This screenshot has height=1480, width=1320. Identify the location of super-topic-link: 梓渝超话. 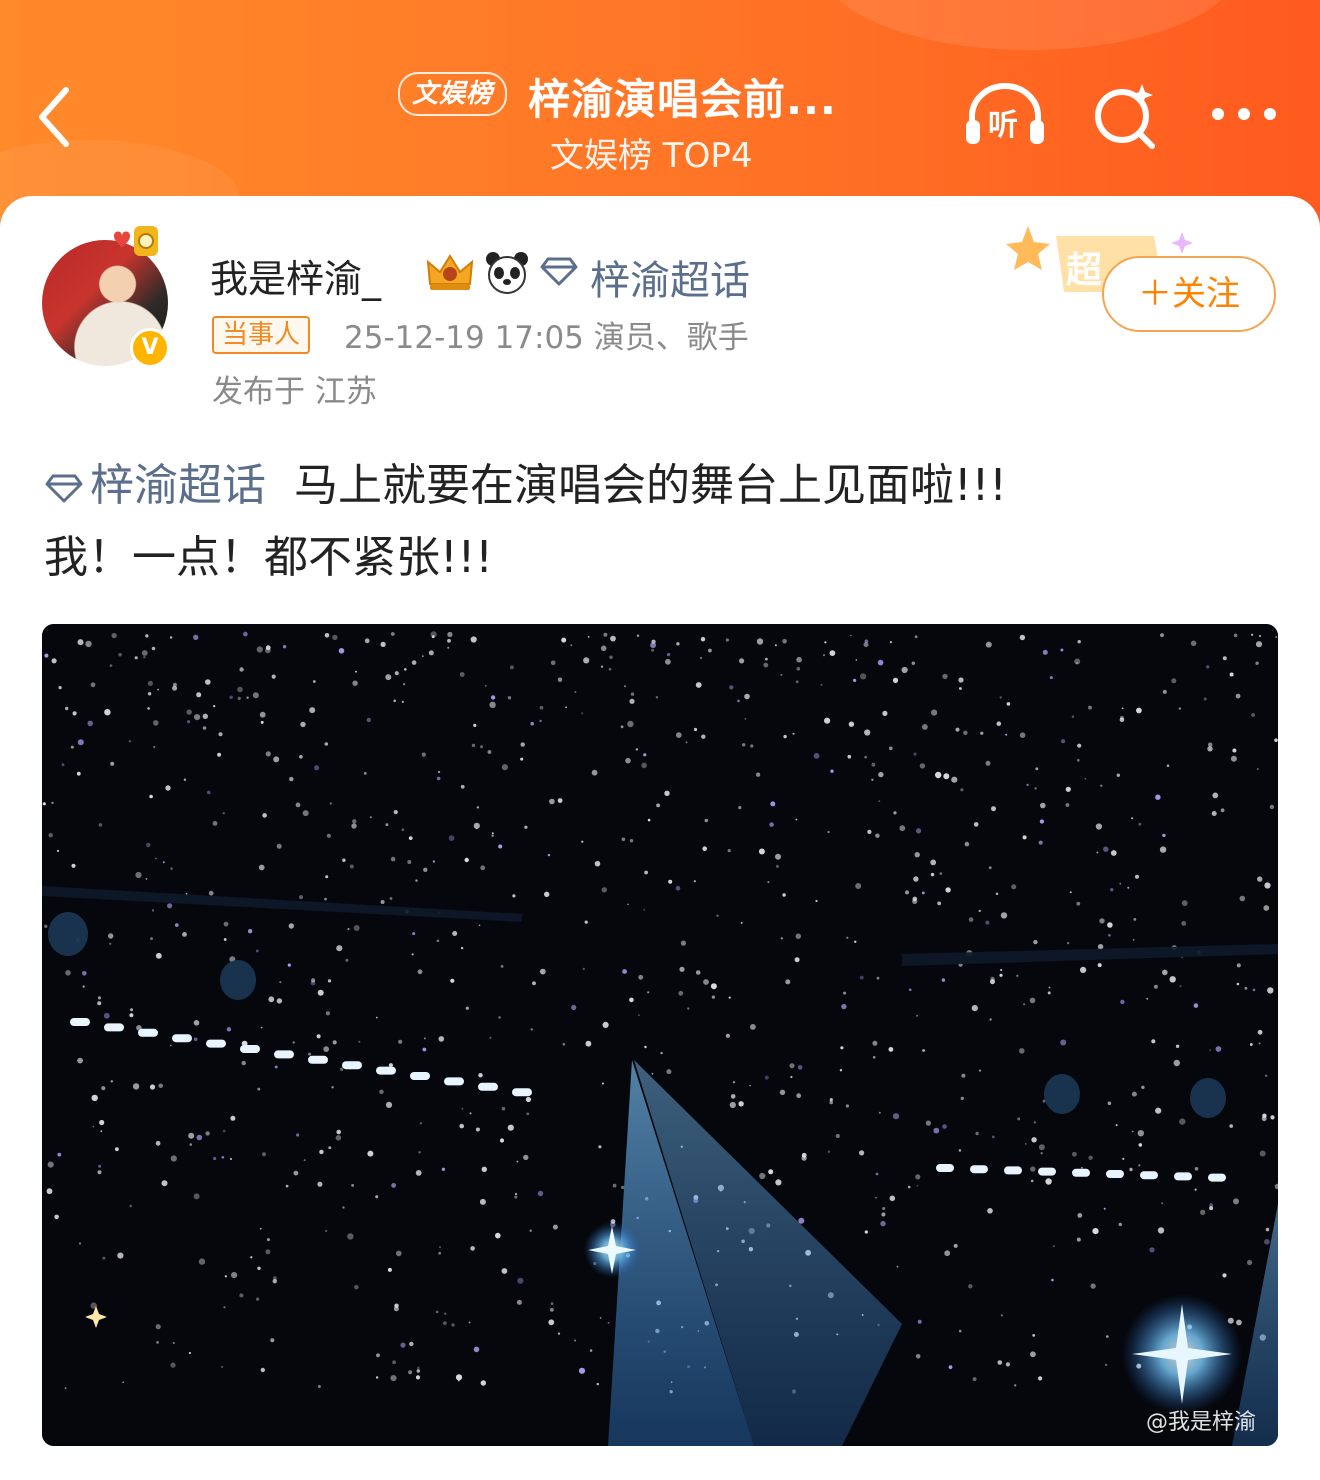
(670, 277).